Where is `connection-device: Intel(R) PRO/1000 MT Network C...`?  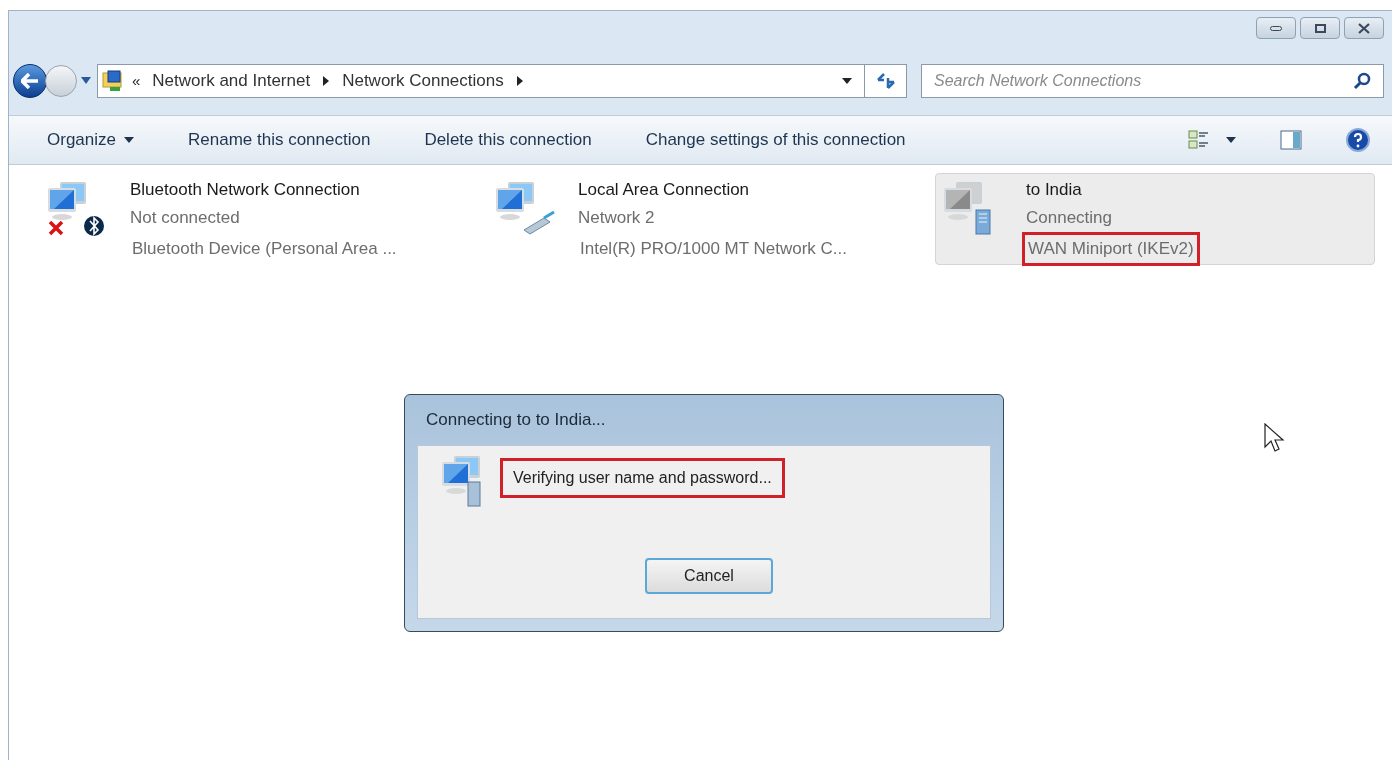 connection-device: Intel(R) PRO/1000 MT Network C... is located at coordinates (714, 249).